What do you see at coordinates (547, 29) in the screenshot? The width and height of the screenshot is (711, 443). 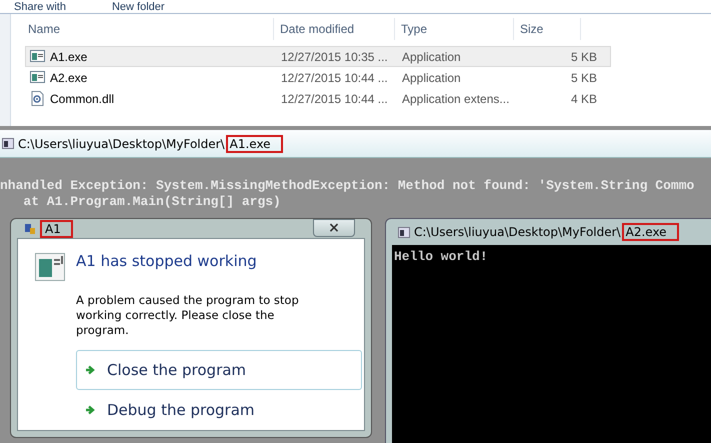 I see `column-header: Size` at bounding box center [547, 29].